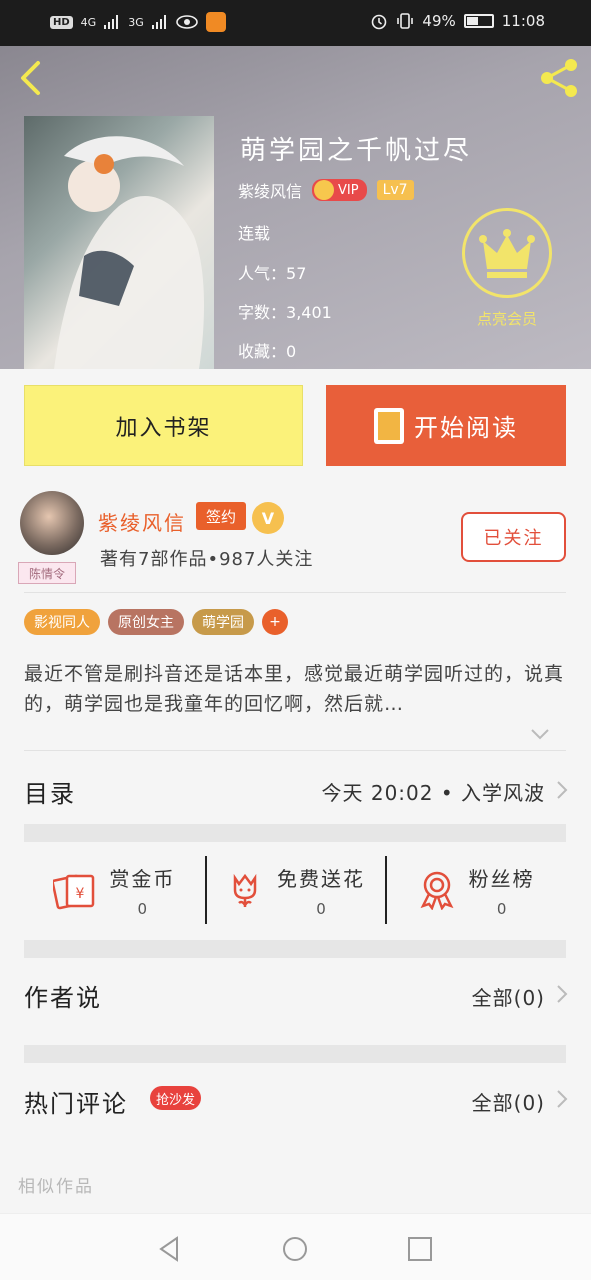  I want to click on crown-large-icon, so click(507, 253).